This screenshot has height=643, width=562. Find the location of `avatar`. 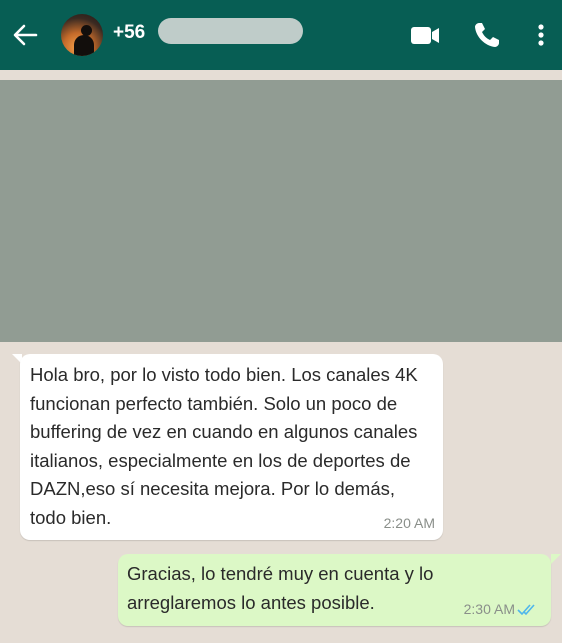

avatar is located at coordinates (82, 35).